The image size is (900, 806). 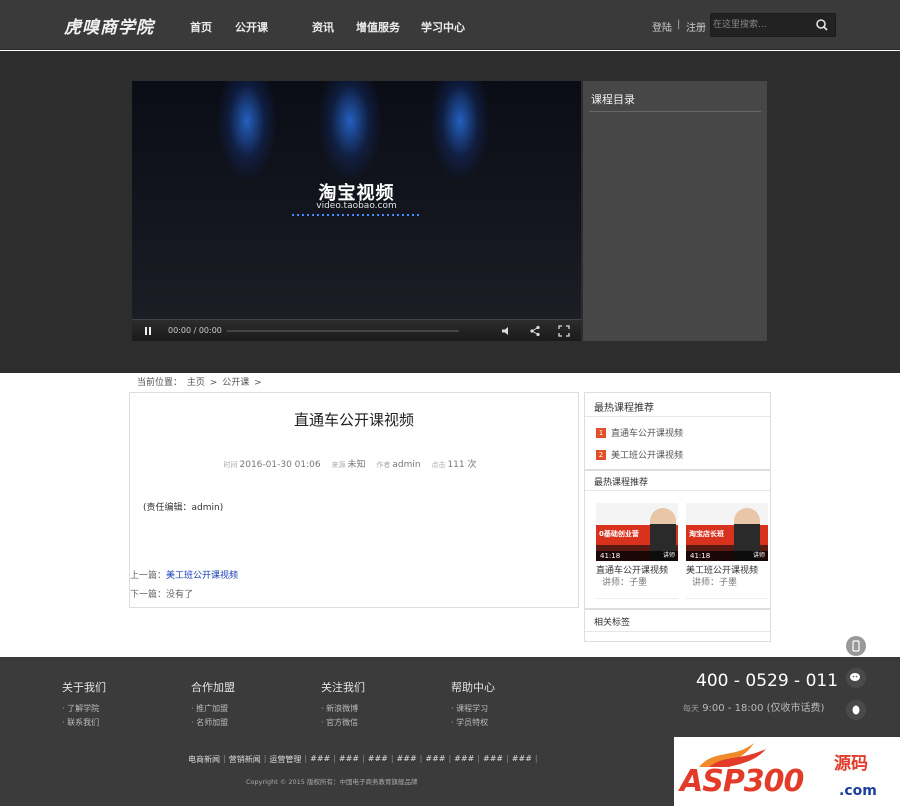 I want to click on course-thumbnail: 0基础创业营 41:18 讲师, so click(x=637, y=532).